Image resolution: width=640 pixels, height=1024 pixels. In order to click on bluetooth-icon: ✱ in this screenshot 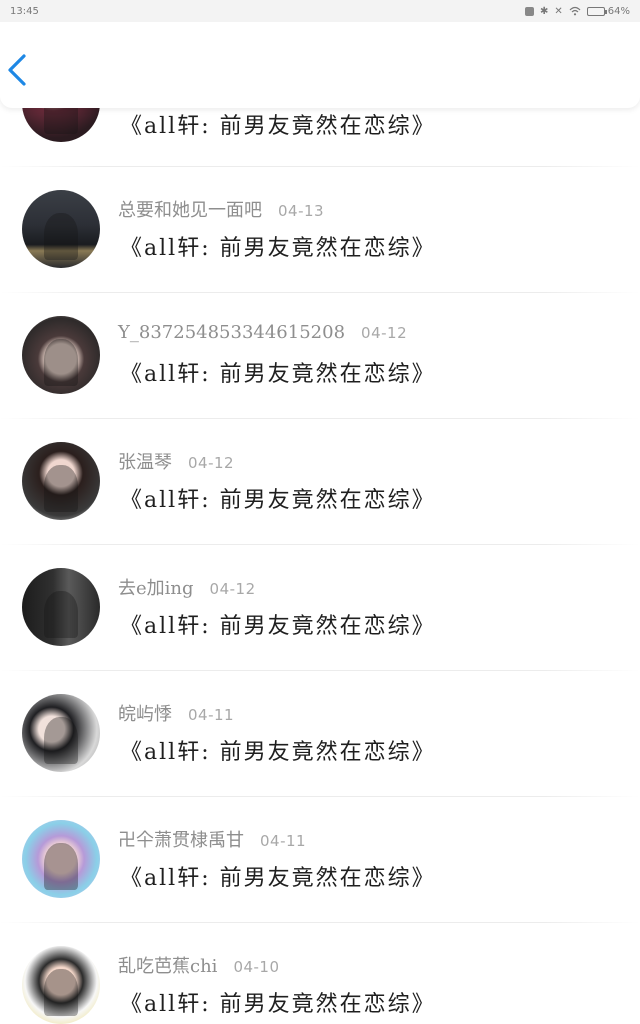, I will do `click(544, 11)`.